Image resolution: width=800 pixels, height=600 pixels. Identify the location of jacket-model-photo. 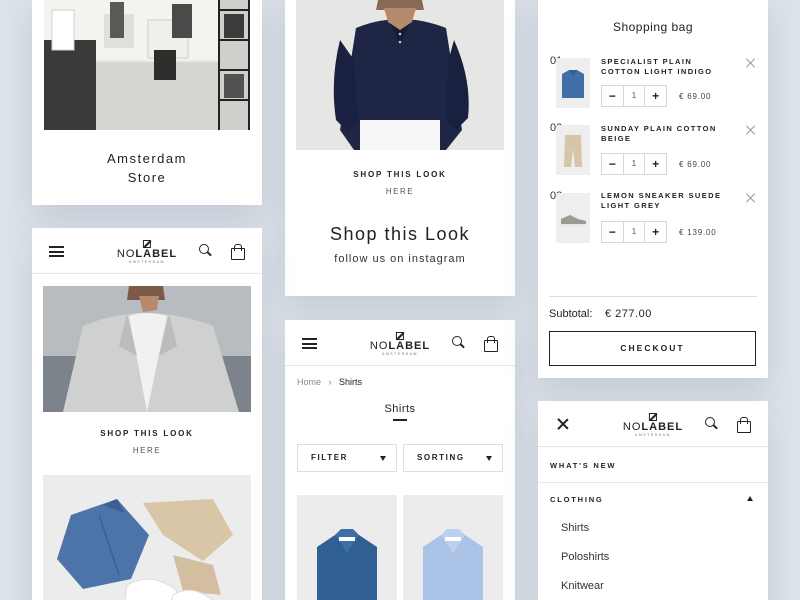
(147, 349).